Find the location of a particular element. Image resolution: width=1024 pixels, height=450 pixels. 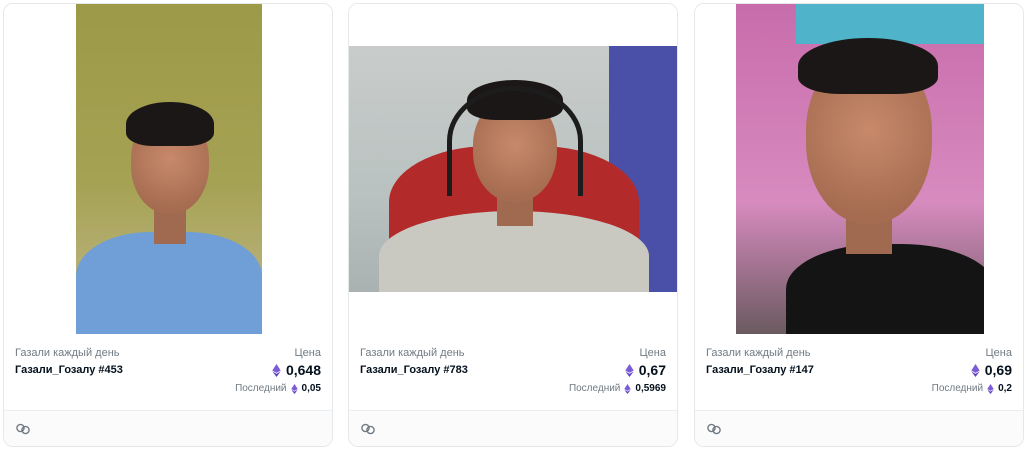

last-price-row: Последний 0,2 is located at coordinates (972, 388).